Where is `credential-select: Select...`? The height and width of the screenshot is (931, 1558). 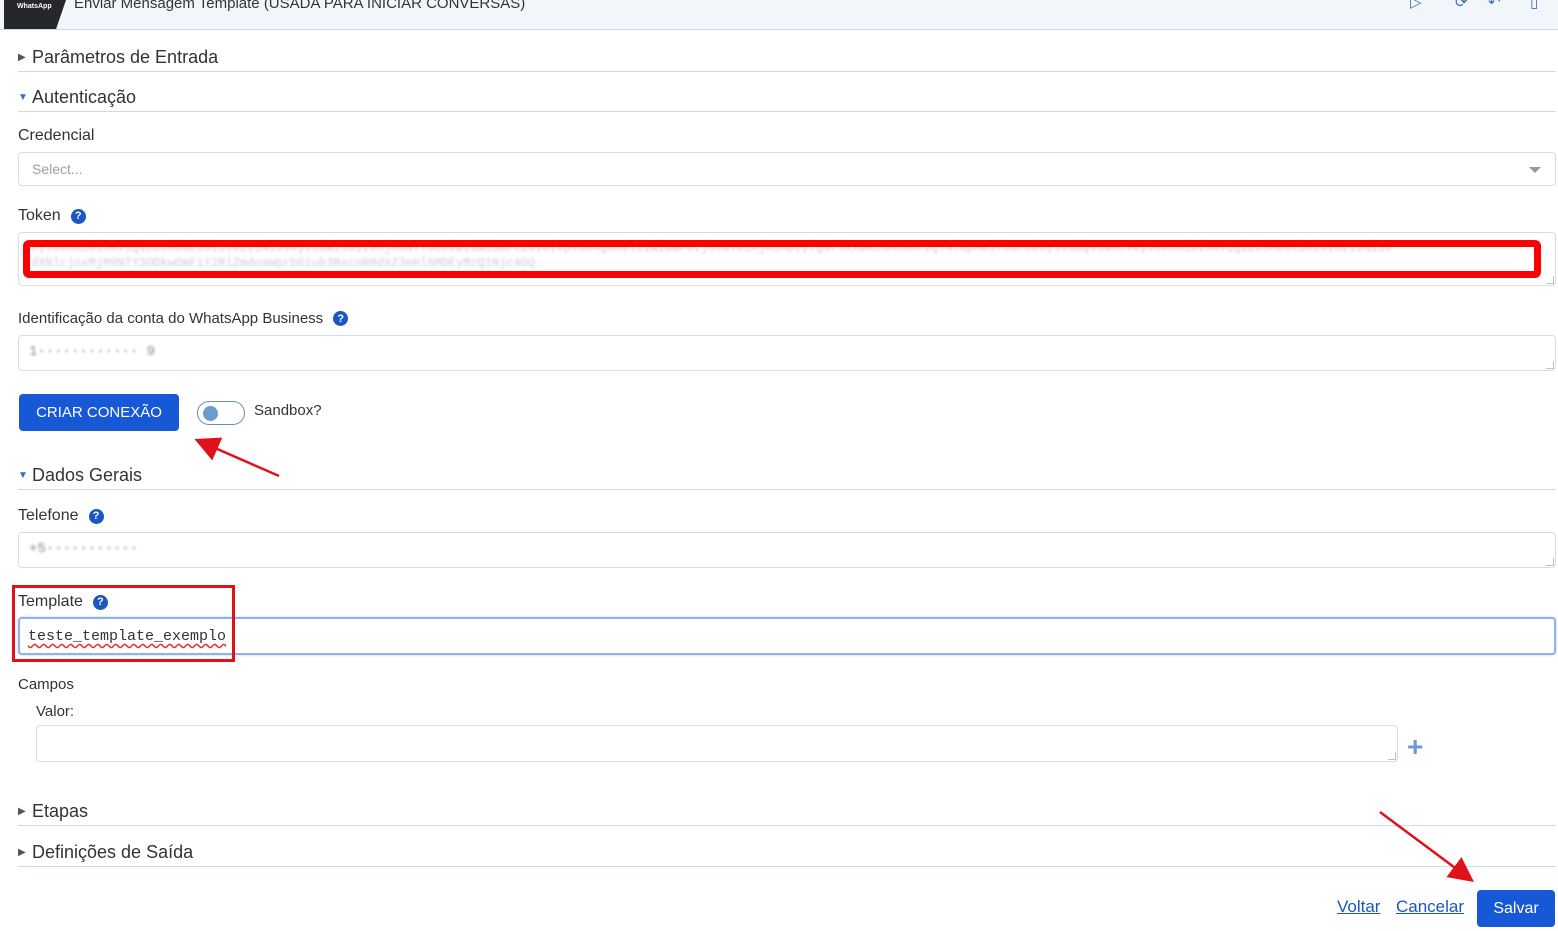 credential-select: Select... is located at coordinates (787, 169).